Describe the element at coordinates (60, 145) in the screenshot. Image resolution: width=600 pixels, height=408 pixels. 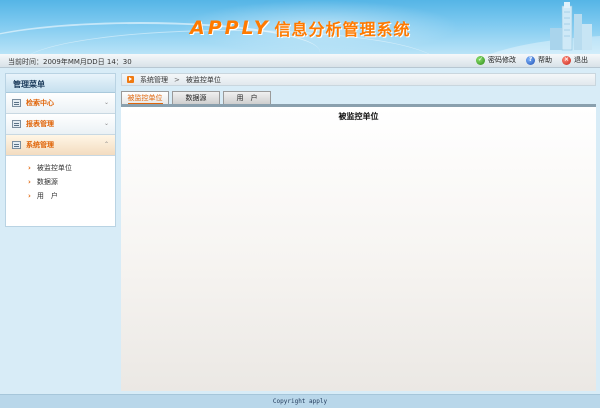
I see `sidebar-item-system-management: 系统管理 ⌃` at that location.